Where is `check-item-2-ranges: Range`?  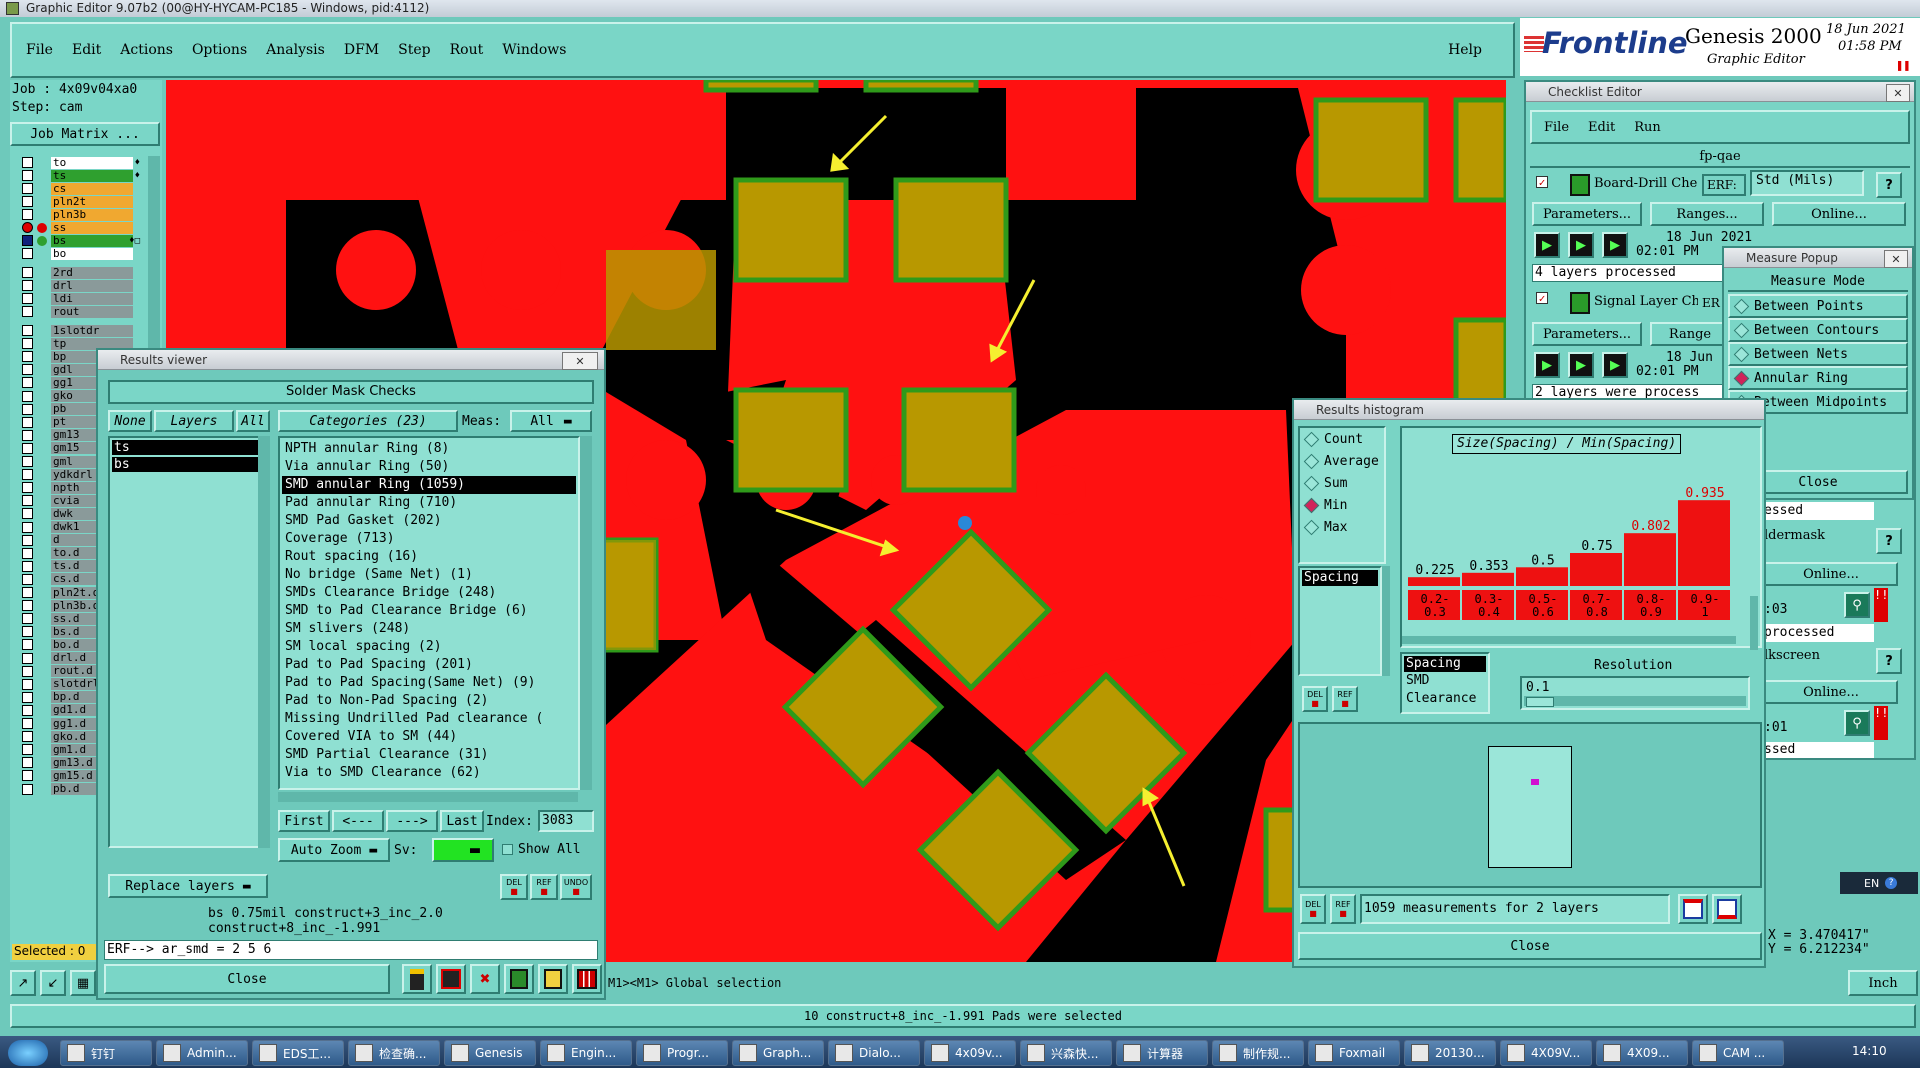 check-item-2-ranges: Range is located at coordinates (1690, 334).